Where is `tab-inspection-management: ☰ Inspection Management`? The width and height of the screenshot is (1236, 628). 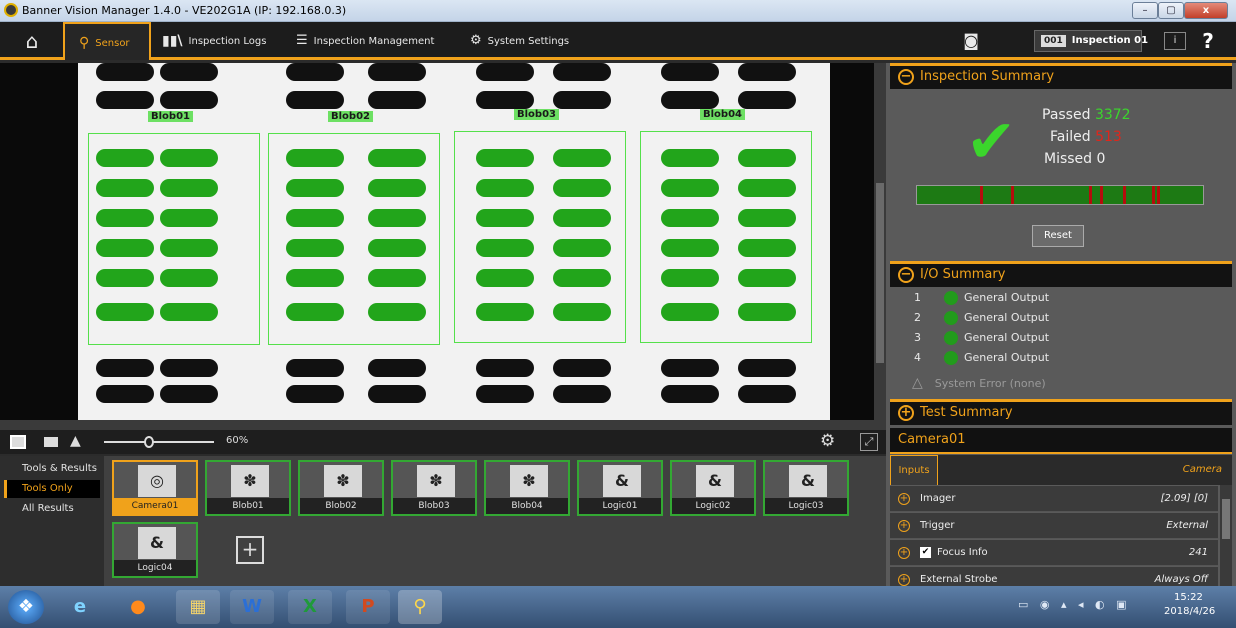
tab-inspection-management: ☰ Inspection Management is located at coordinates (365, 41).